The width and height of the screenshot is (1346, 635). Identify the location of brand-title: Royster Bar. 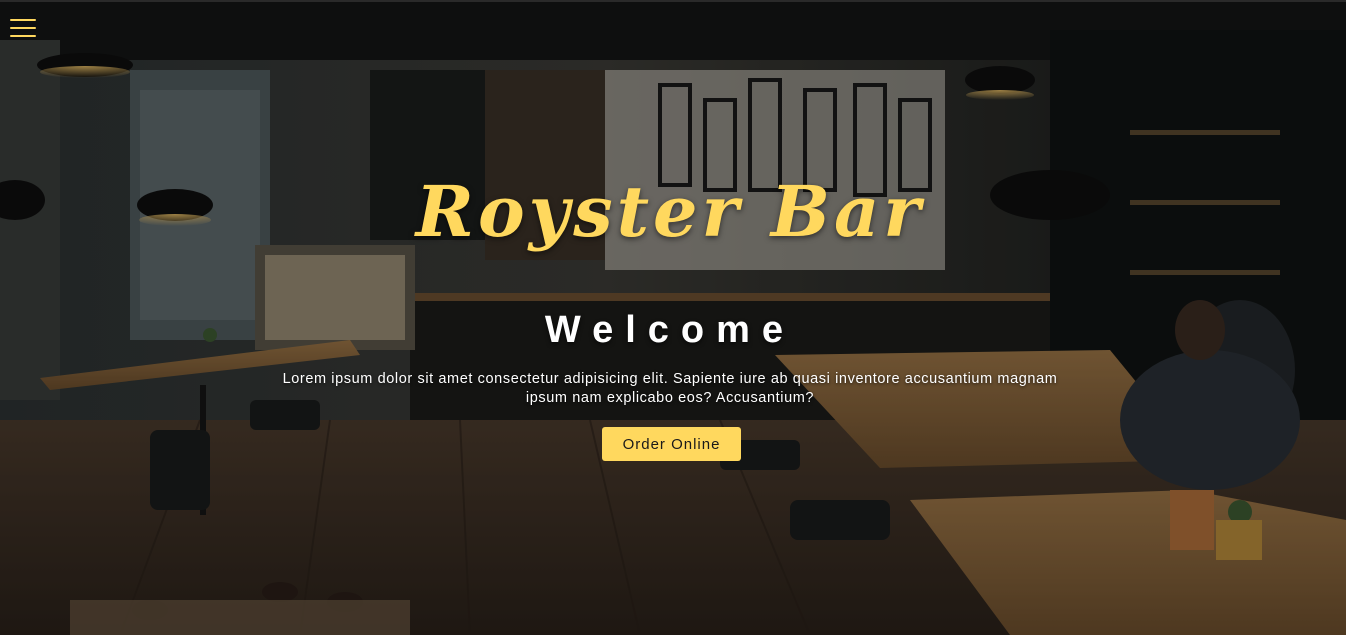
(670, 211).